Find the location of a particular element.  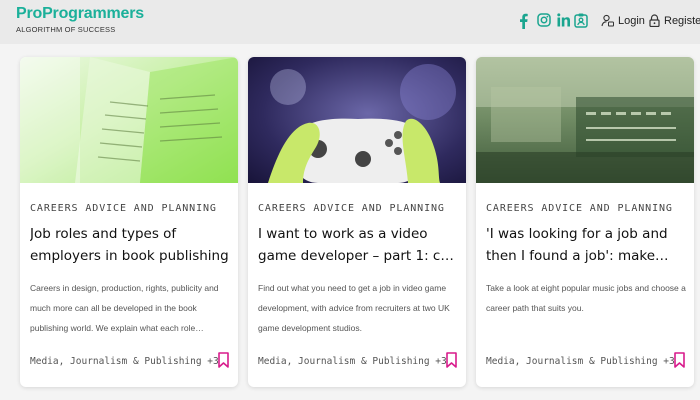

article-image-book is located at coordinates (129, 120).